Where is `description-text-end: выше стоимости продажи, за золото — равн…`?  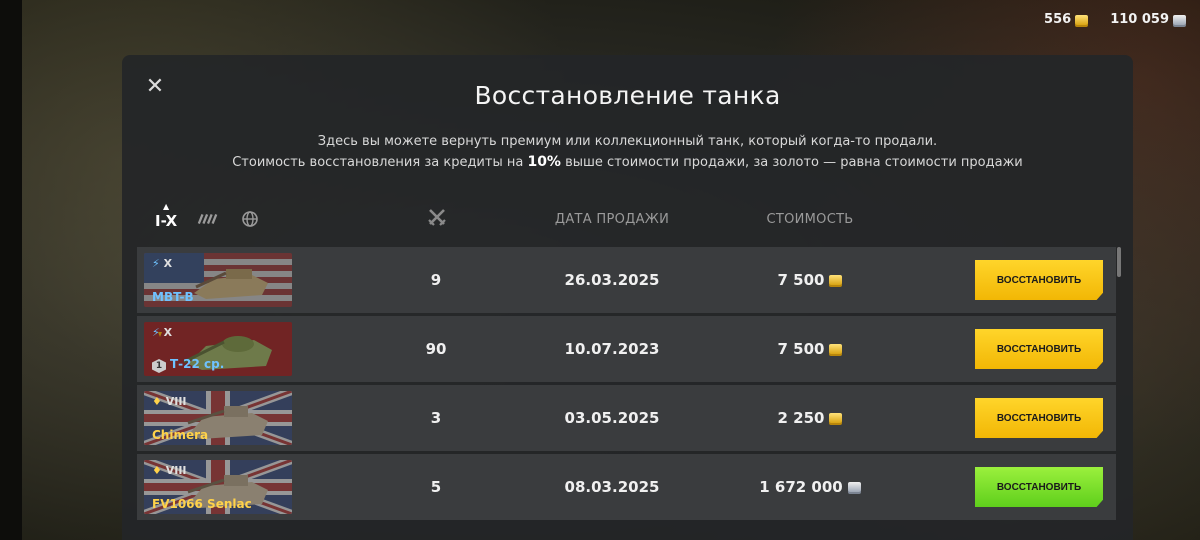 description-text-end: выше стоимости продажи, за золото — равн… is located at coordinates (791, 162).